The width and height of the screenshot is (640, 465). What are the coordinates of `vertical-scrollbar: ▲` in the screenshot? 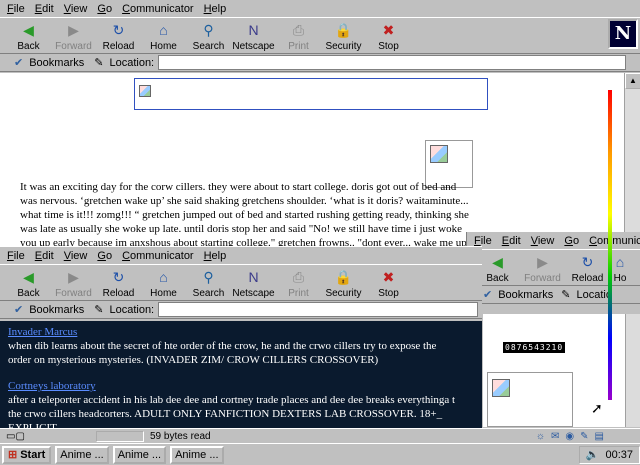 It's located at (632, 160).